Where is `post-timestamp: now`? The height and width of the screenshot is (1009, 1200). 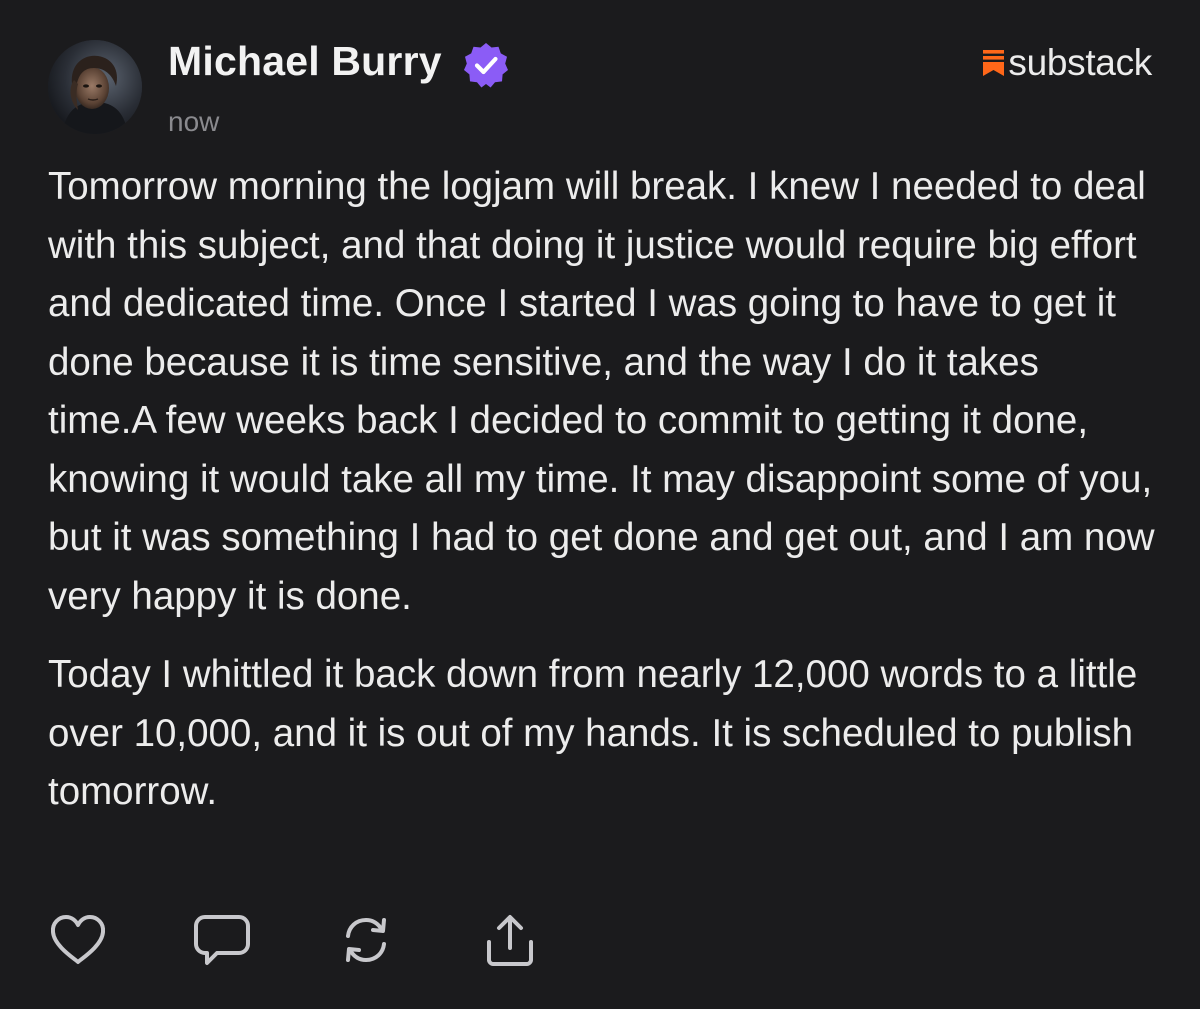 post-timestamp: now is located at coordinates (194, 121).